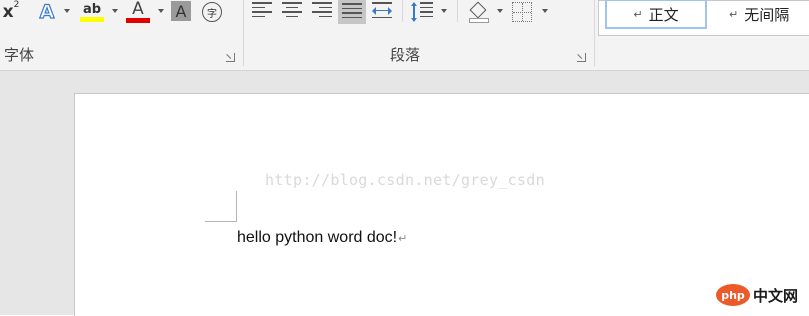  Describe the element at coordinates (444, 11) in the screenshot. I see `line-spacing-dropdown-arrow` at that location.